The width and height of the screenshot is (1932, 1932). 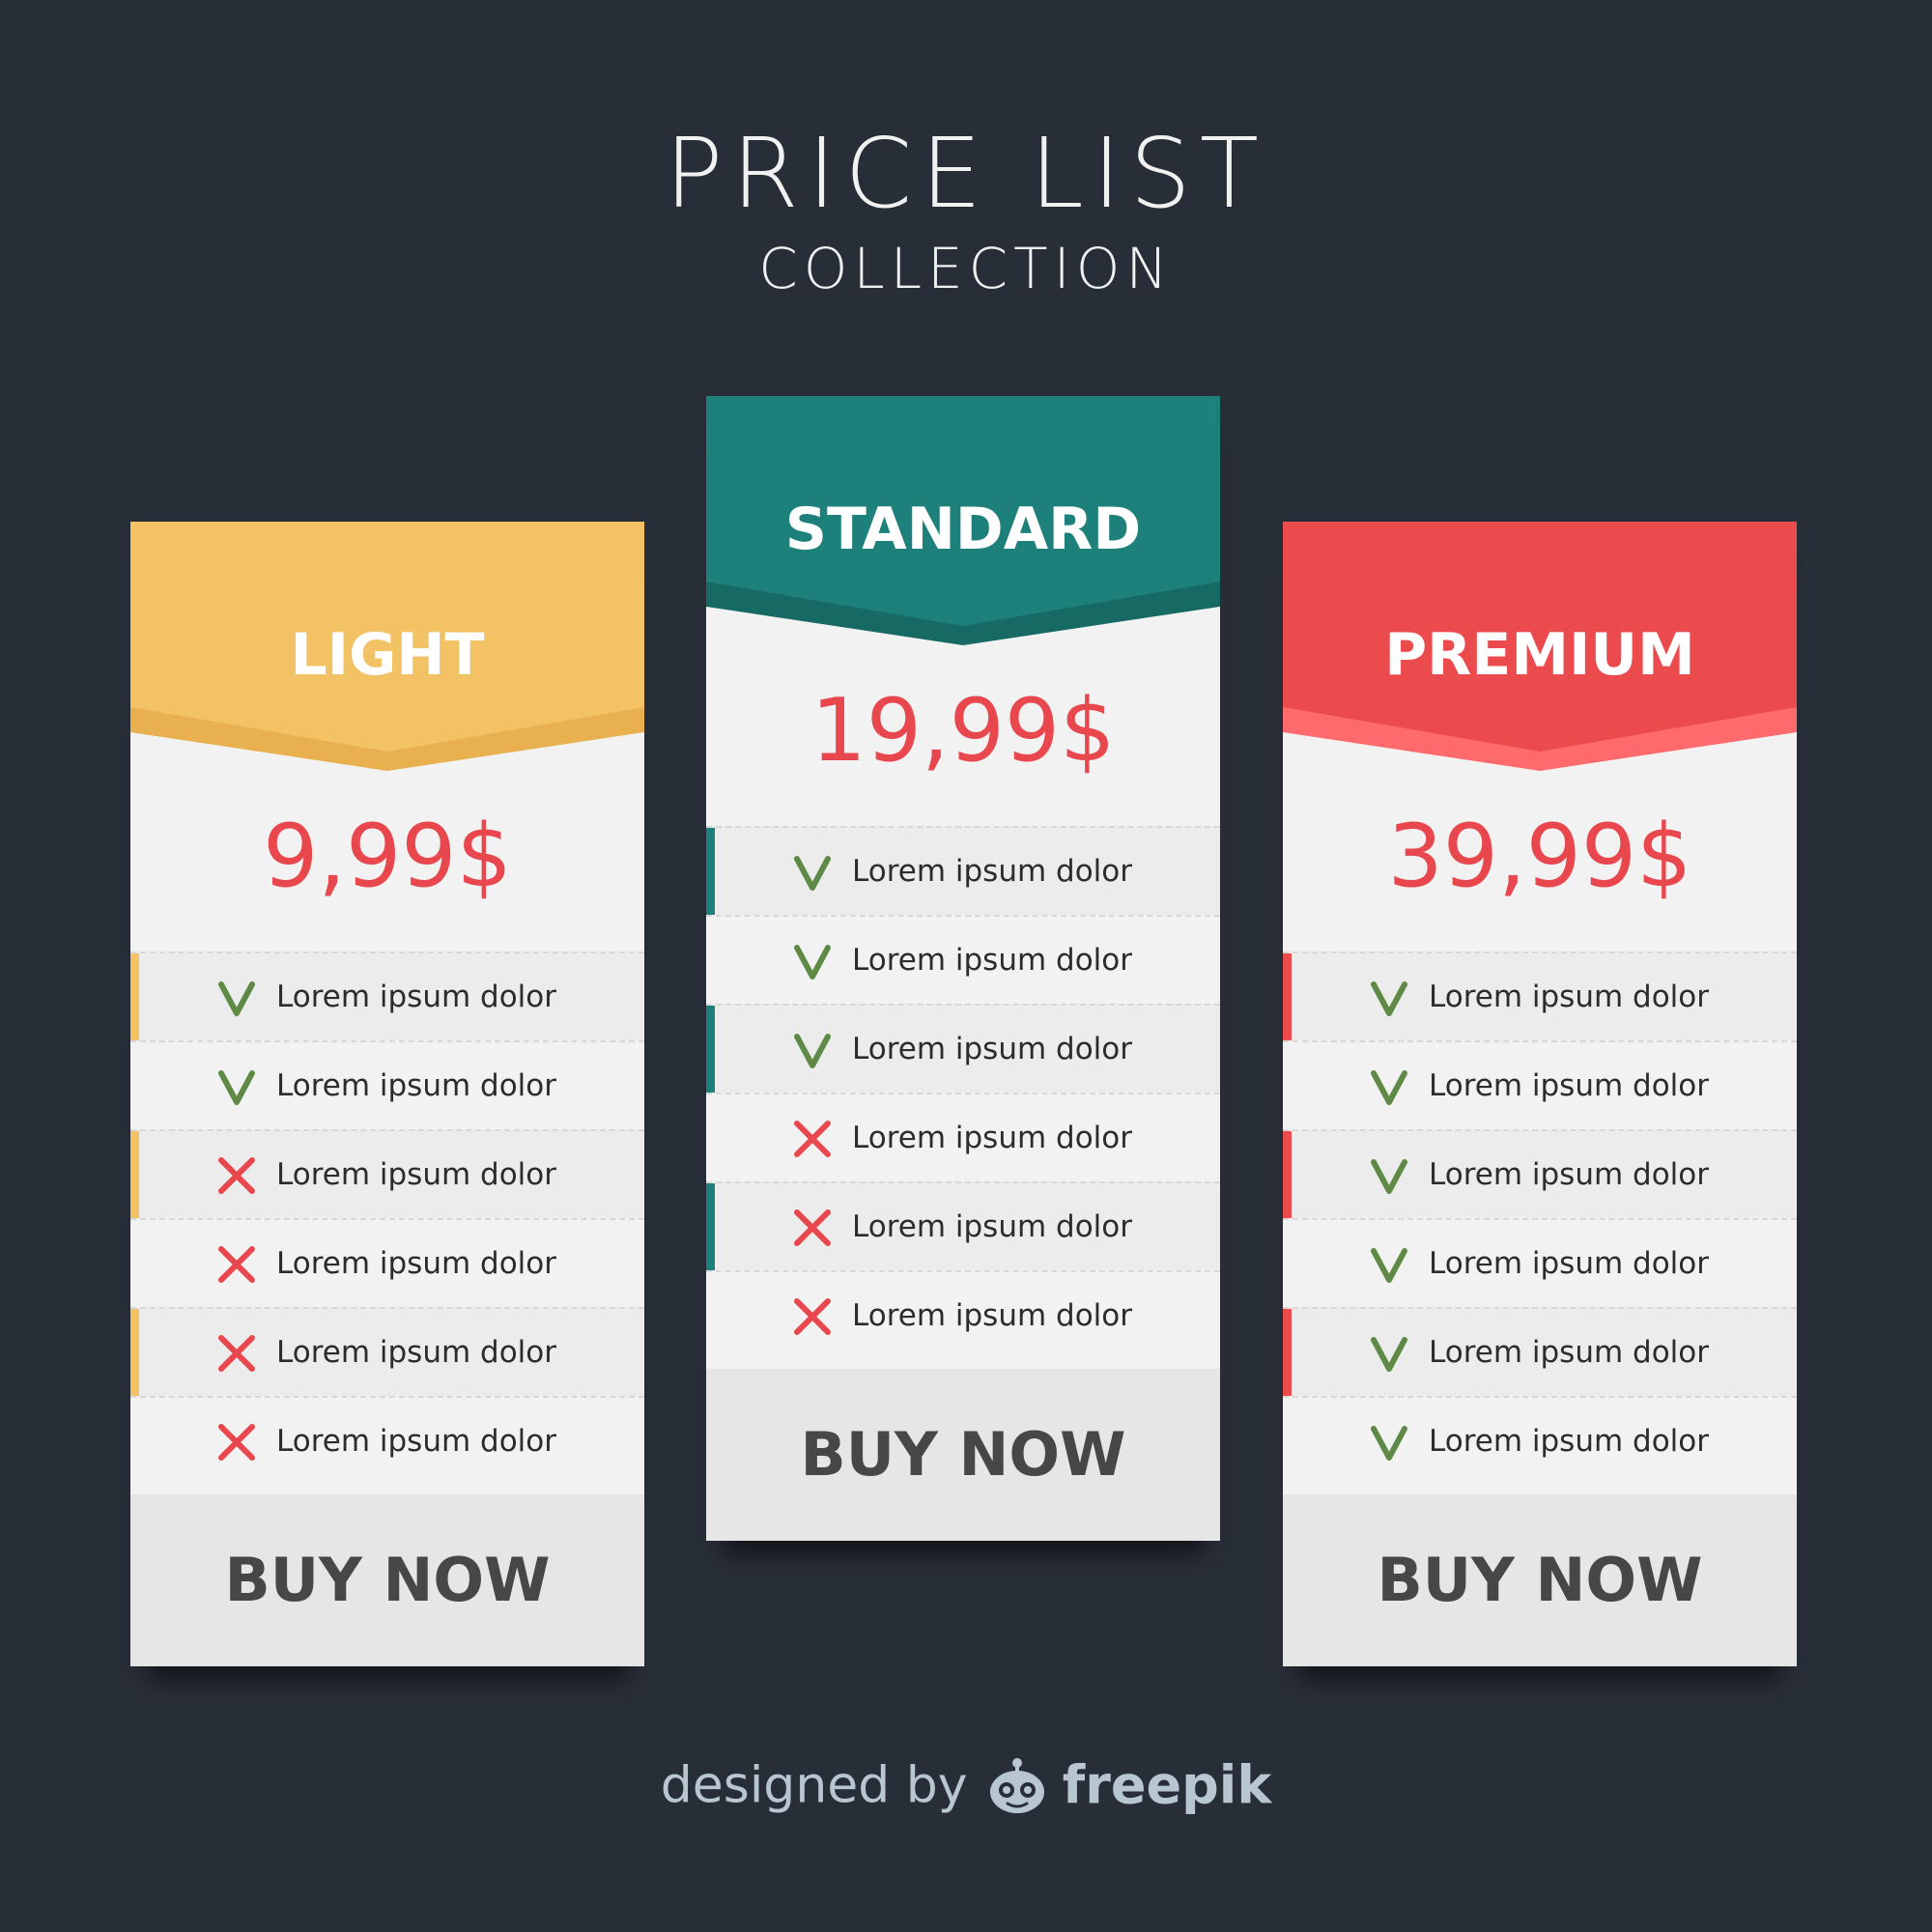 What do you see at coordinates (966, 268) in the screenshot?
I see `page-subtitle: COLLECTION` at bounding box center [966, 268].